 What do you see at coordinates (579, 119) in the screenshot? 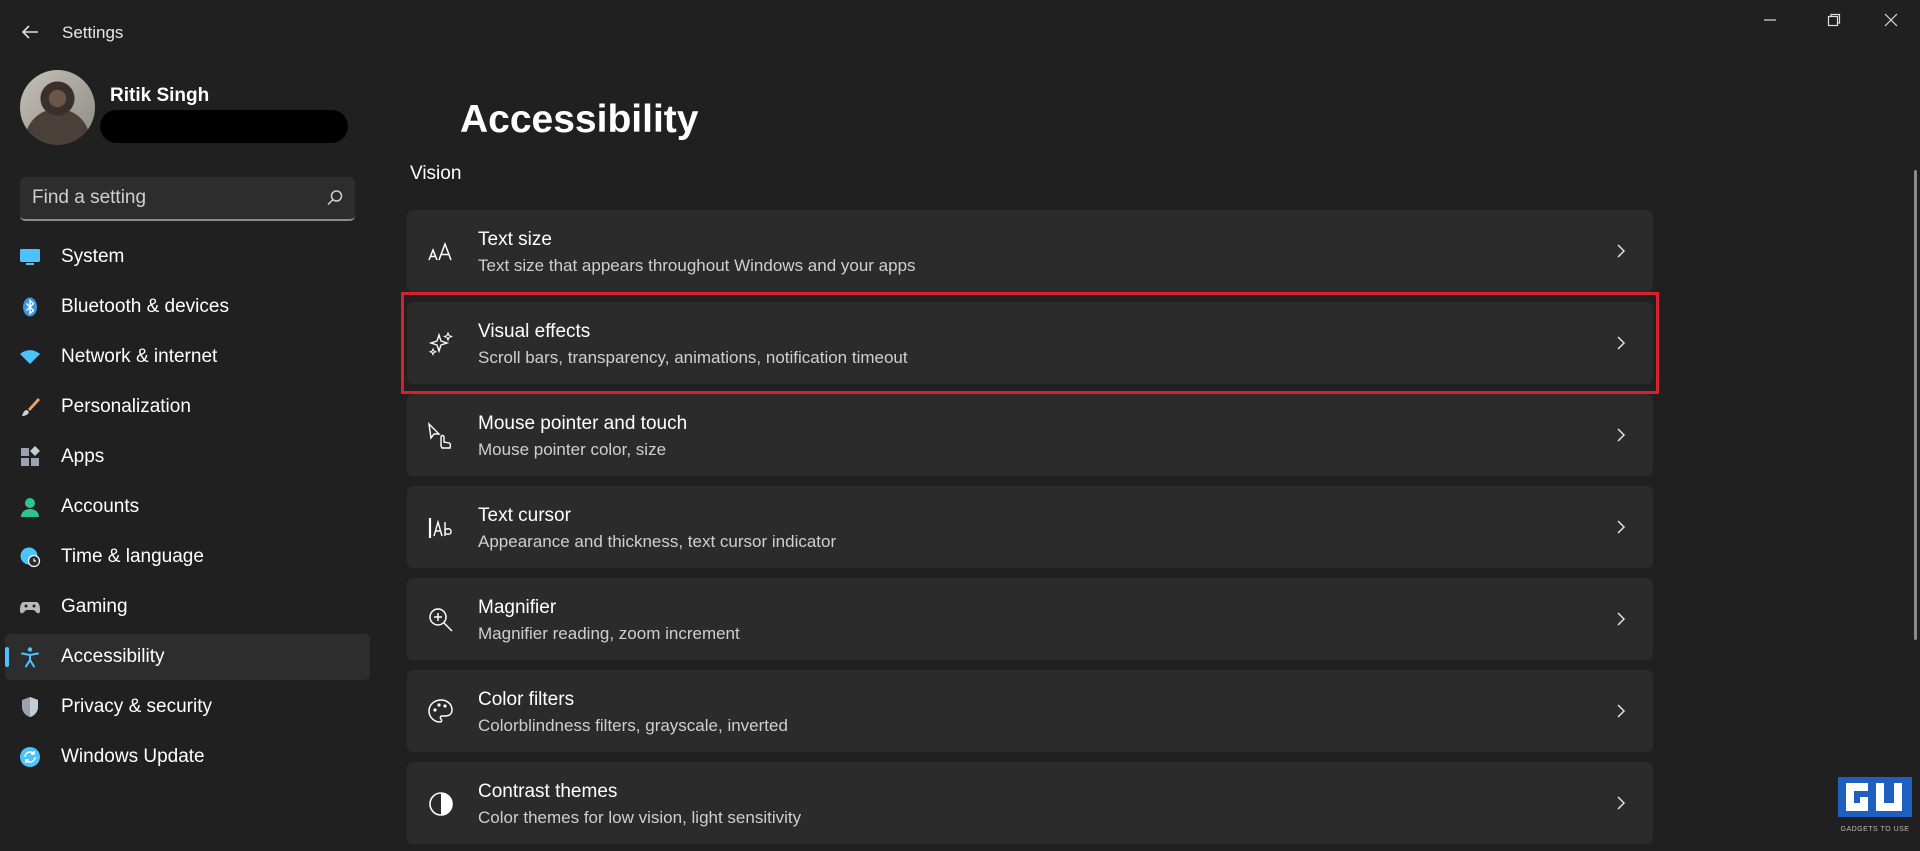
I see `page-title: Accessibility` at bounding box center [579, 119].